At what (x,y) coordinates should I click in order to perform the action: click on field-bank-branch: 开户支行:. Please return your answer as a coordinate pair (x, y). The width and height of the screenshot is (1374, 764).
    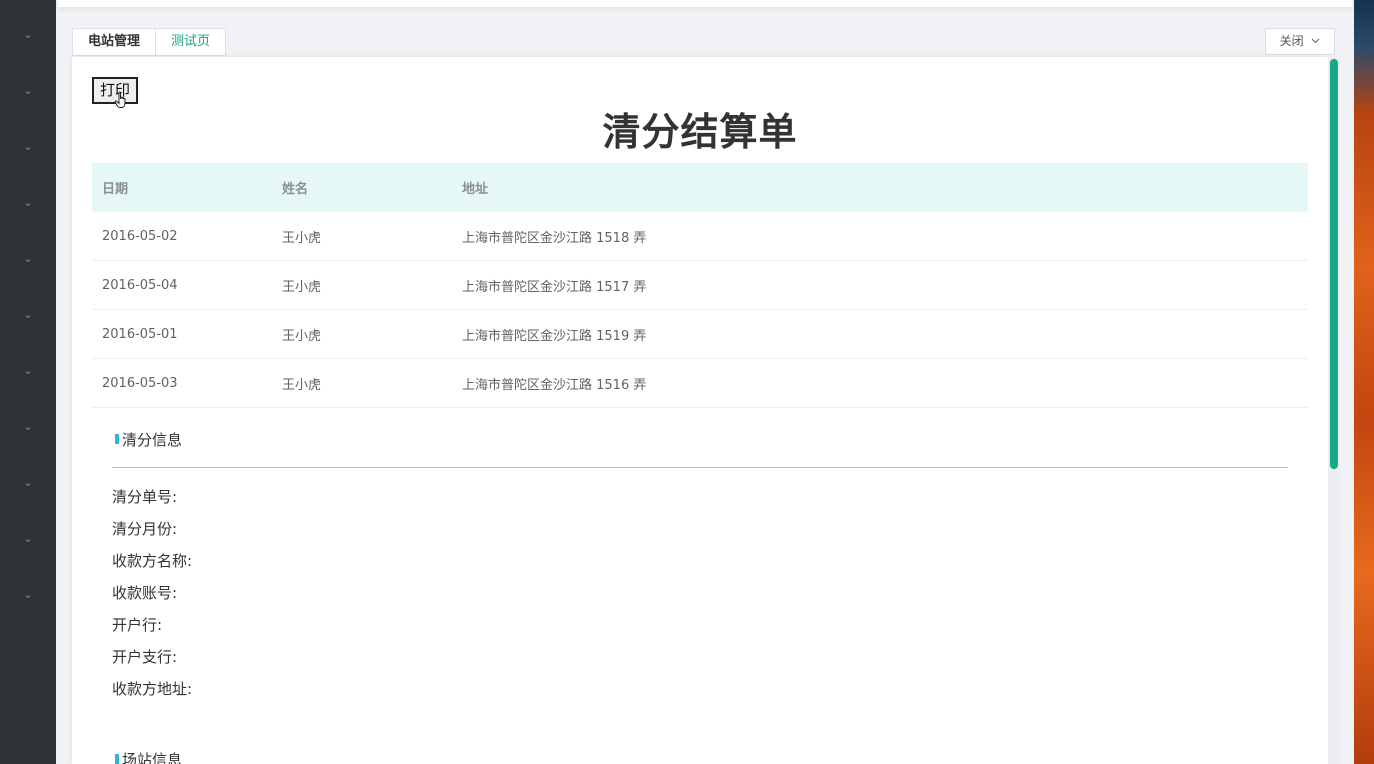
    Looking at the image, I should click on (145, 657).